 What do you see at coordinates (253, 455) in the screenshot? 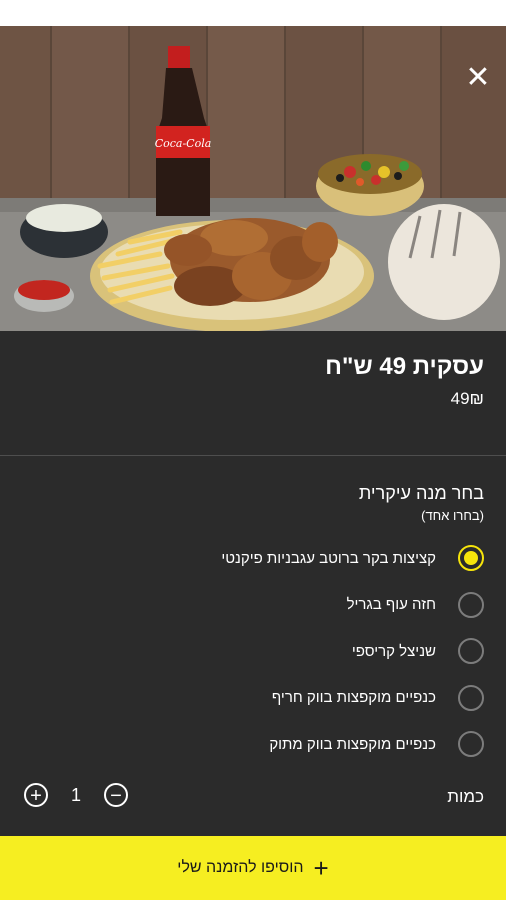
I see `divider` at bounding box center [253, 455].